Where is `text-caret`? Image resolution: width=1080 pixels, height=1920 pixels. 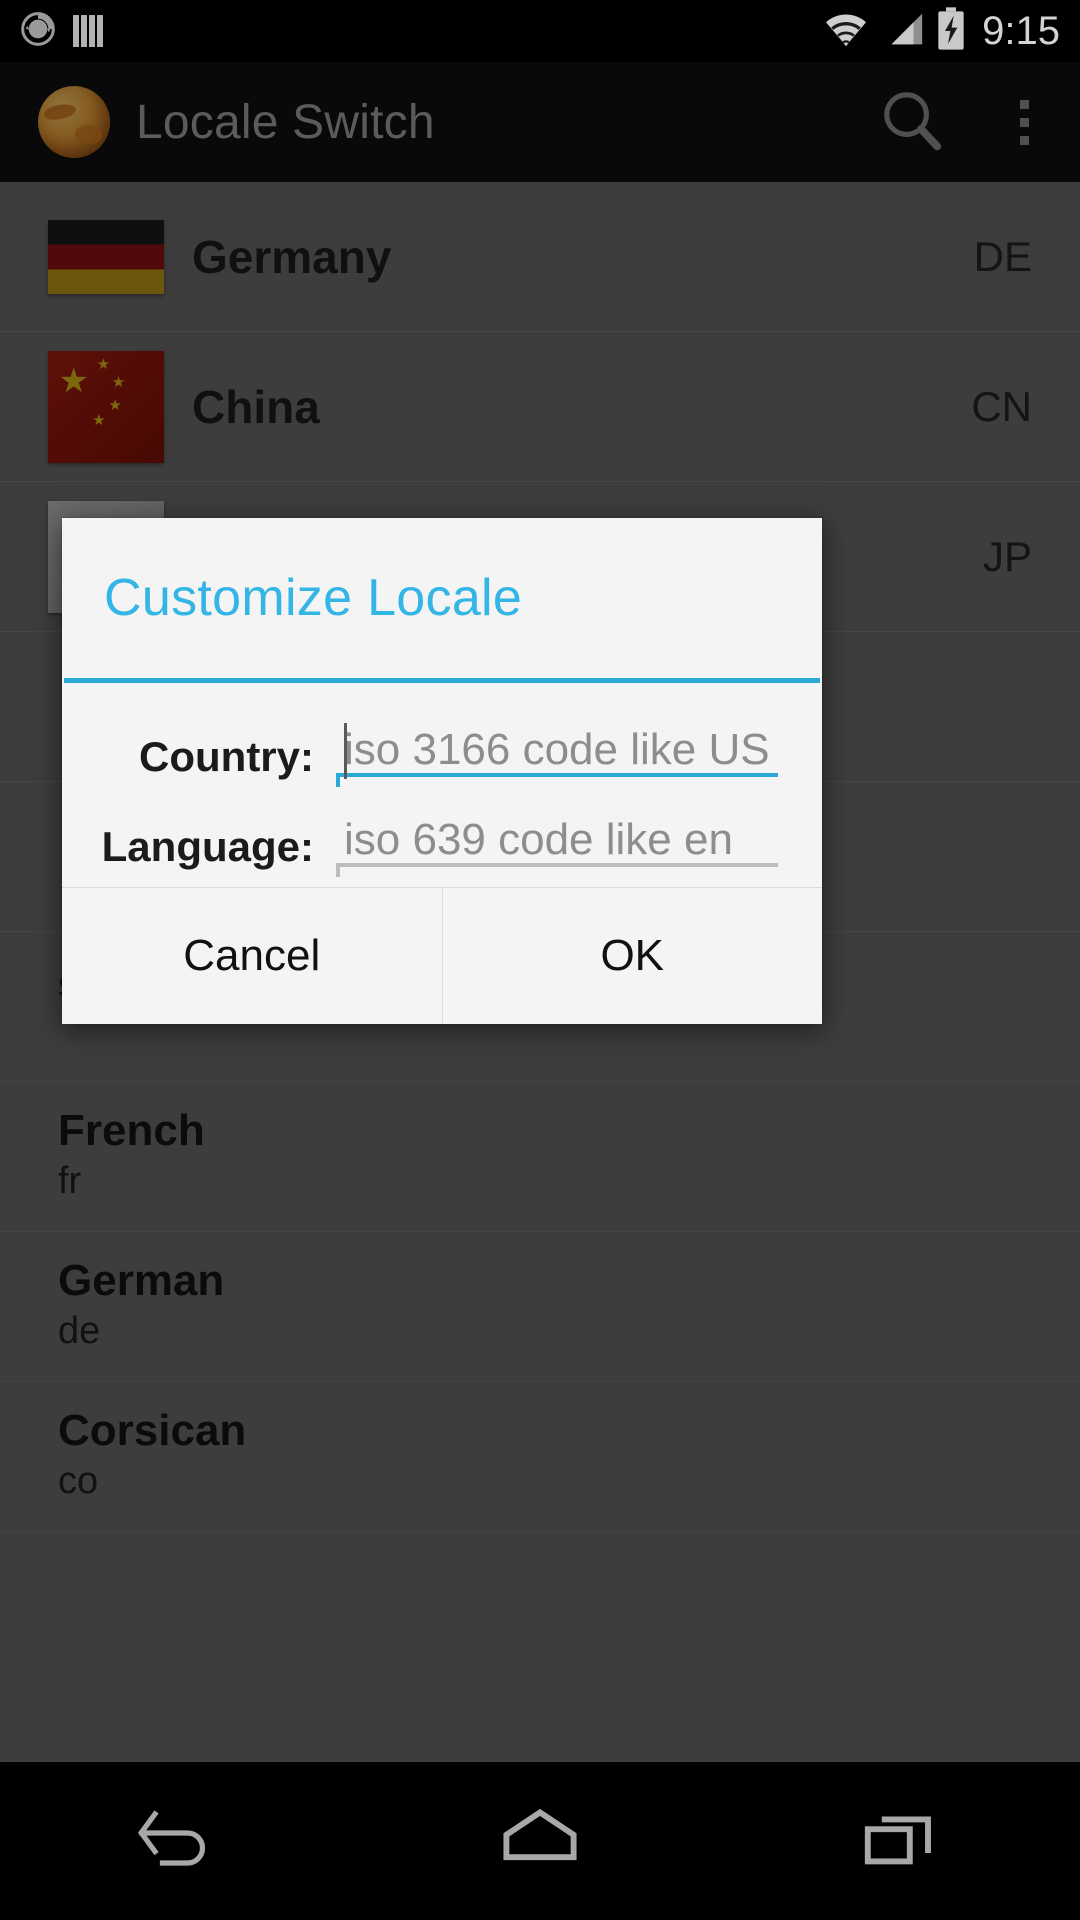 text-caret is located at coordinates (345, 751).